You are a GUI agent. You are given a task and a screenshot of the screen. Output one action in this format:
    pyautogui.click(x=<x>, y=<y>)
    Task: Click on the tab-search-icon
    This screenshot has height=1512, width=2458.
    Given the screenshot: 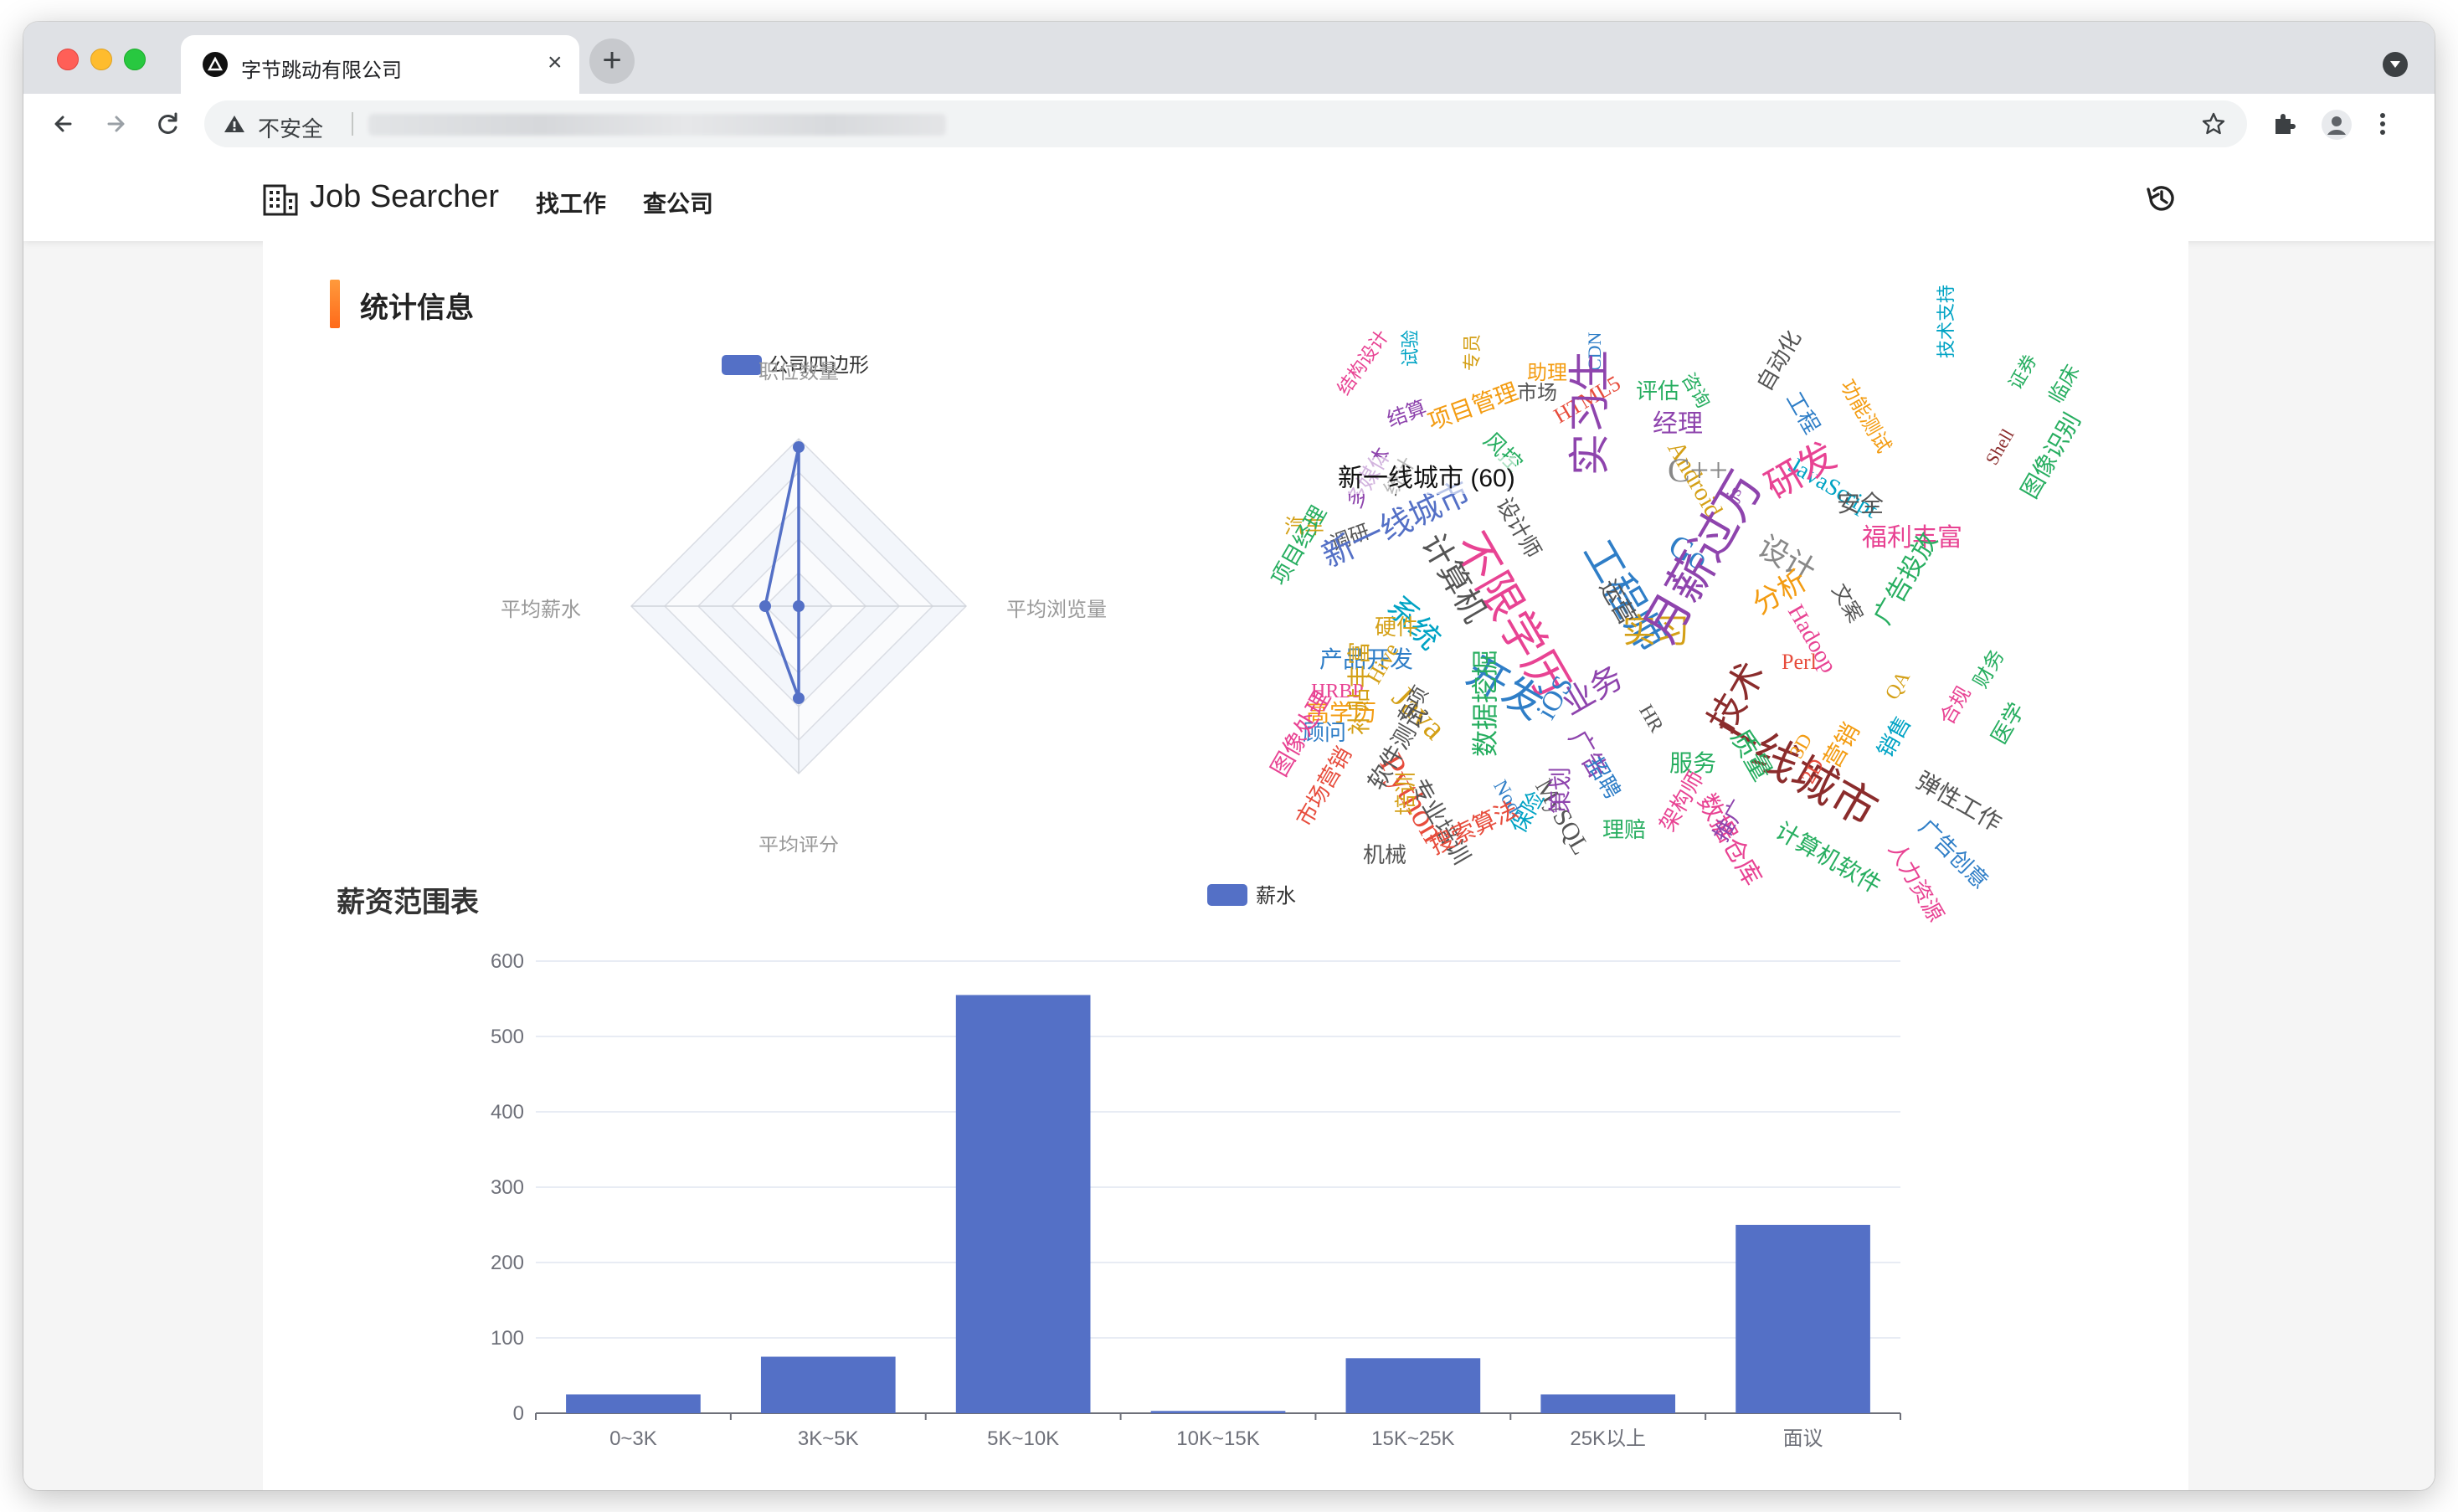 What is the action you would take?
    pyautogui.click(x=2395, y=65)
    